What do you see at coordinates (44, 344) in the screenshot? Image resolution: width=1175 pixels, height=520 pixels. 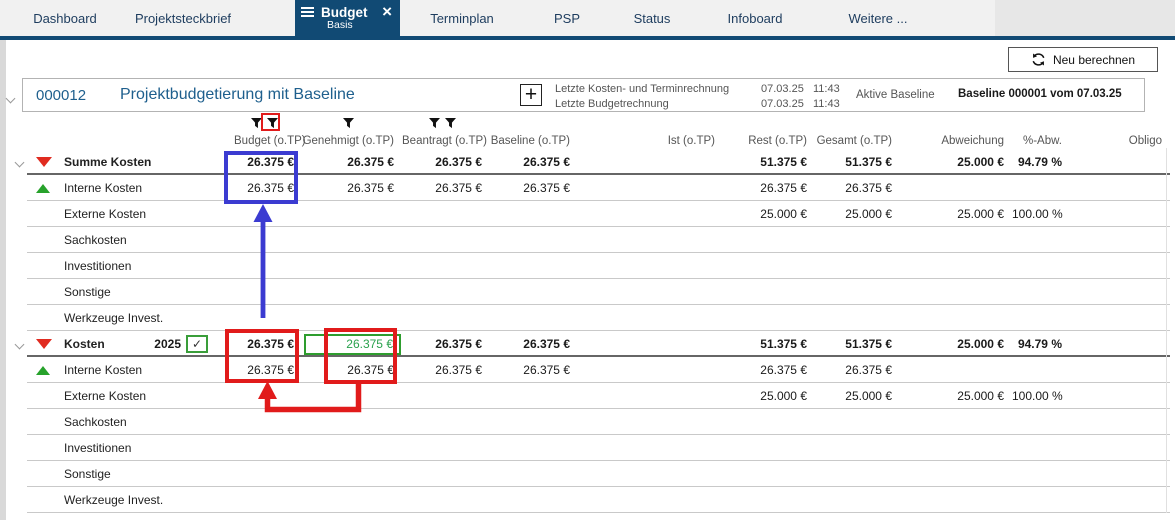 I see `red-triangle-down-icon` at bounding box center [44, 344].